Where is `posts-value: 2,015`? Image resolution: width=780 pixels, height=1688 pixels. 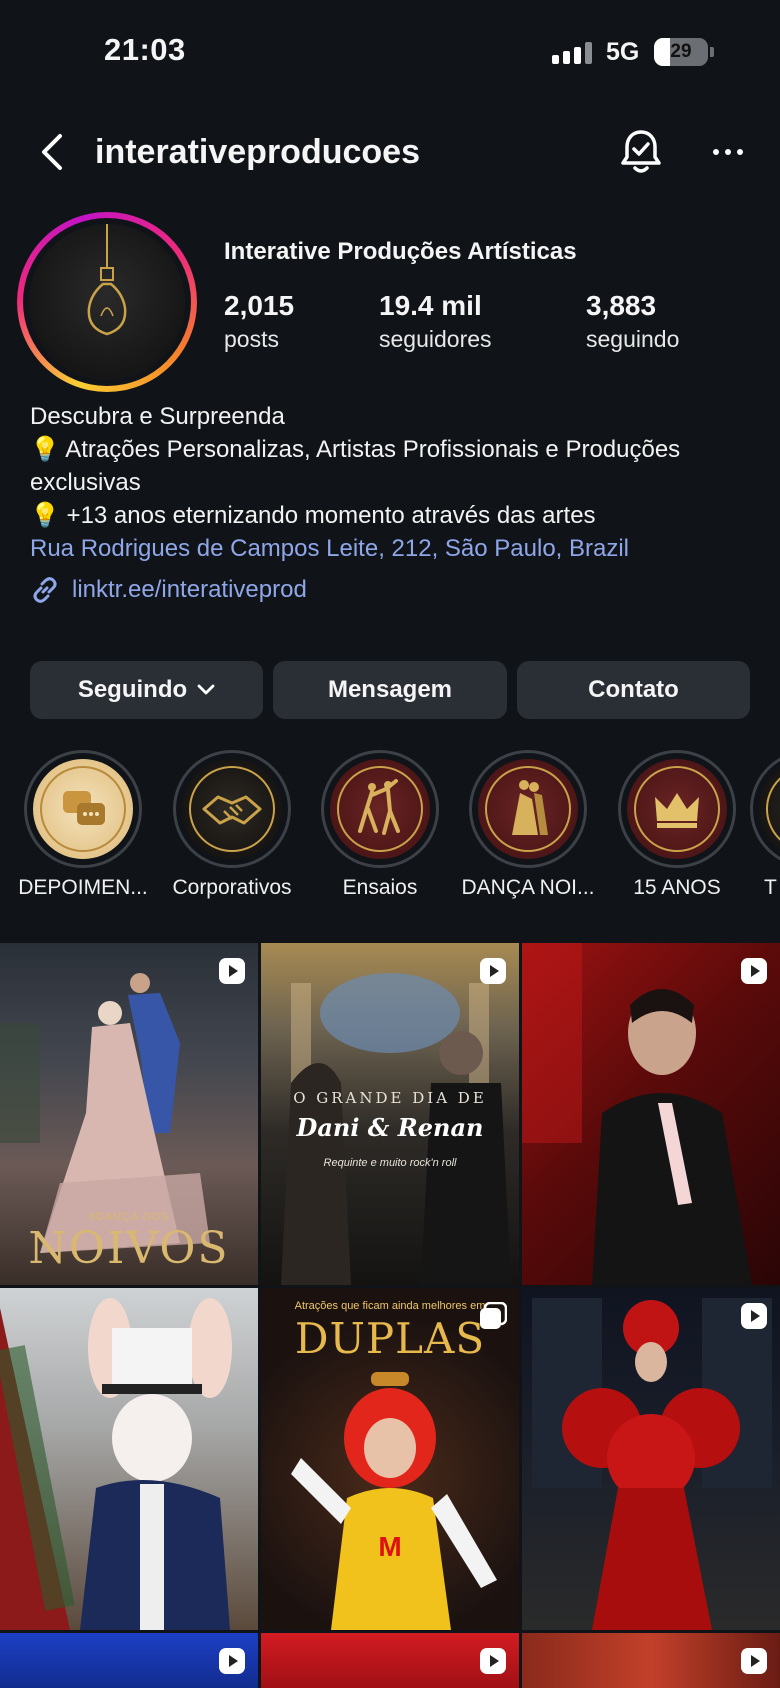 posts-value: 2,015 is located at coordinates (259, 305).